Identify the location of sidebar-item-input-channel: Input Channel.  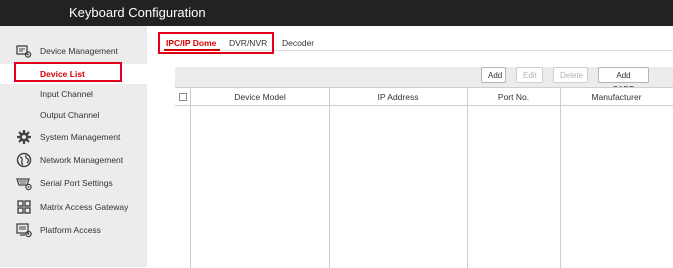
(73, 94).